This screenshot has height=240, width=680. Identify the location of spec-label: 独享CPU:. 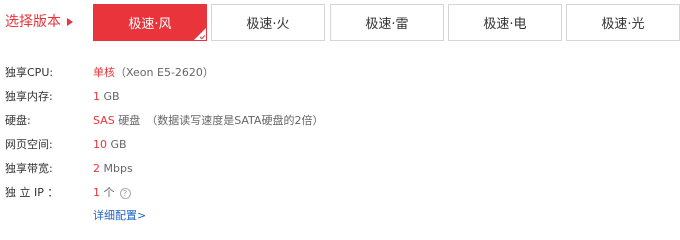
(29, 72).